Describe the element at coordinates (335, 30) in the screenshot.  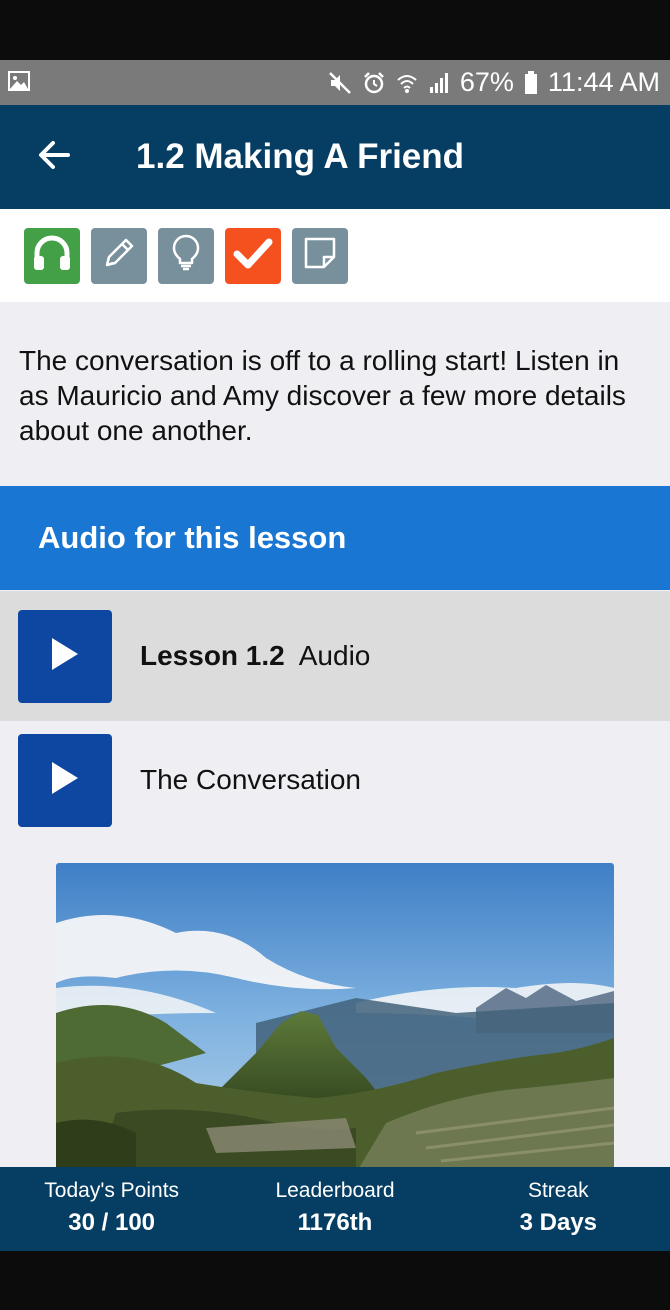
I see `top-bezel` at that location.